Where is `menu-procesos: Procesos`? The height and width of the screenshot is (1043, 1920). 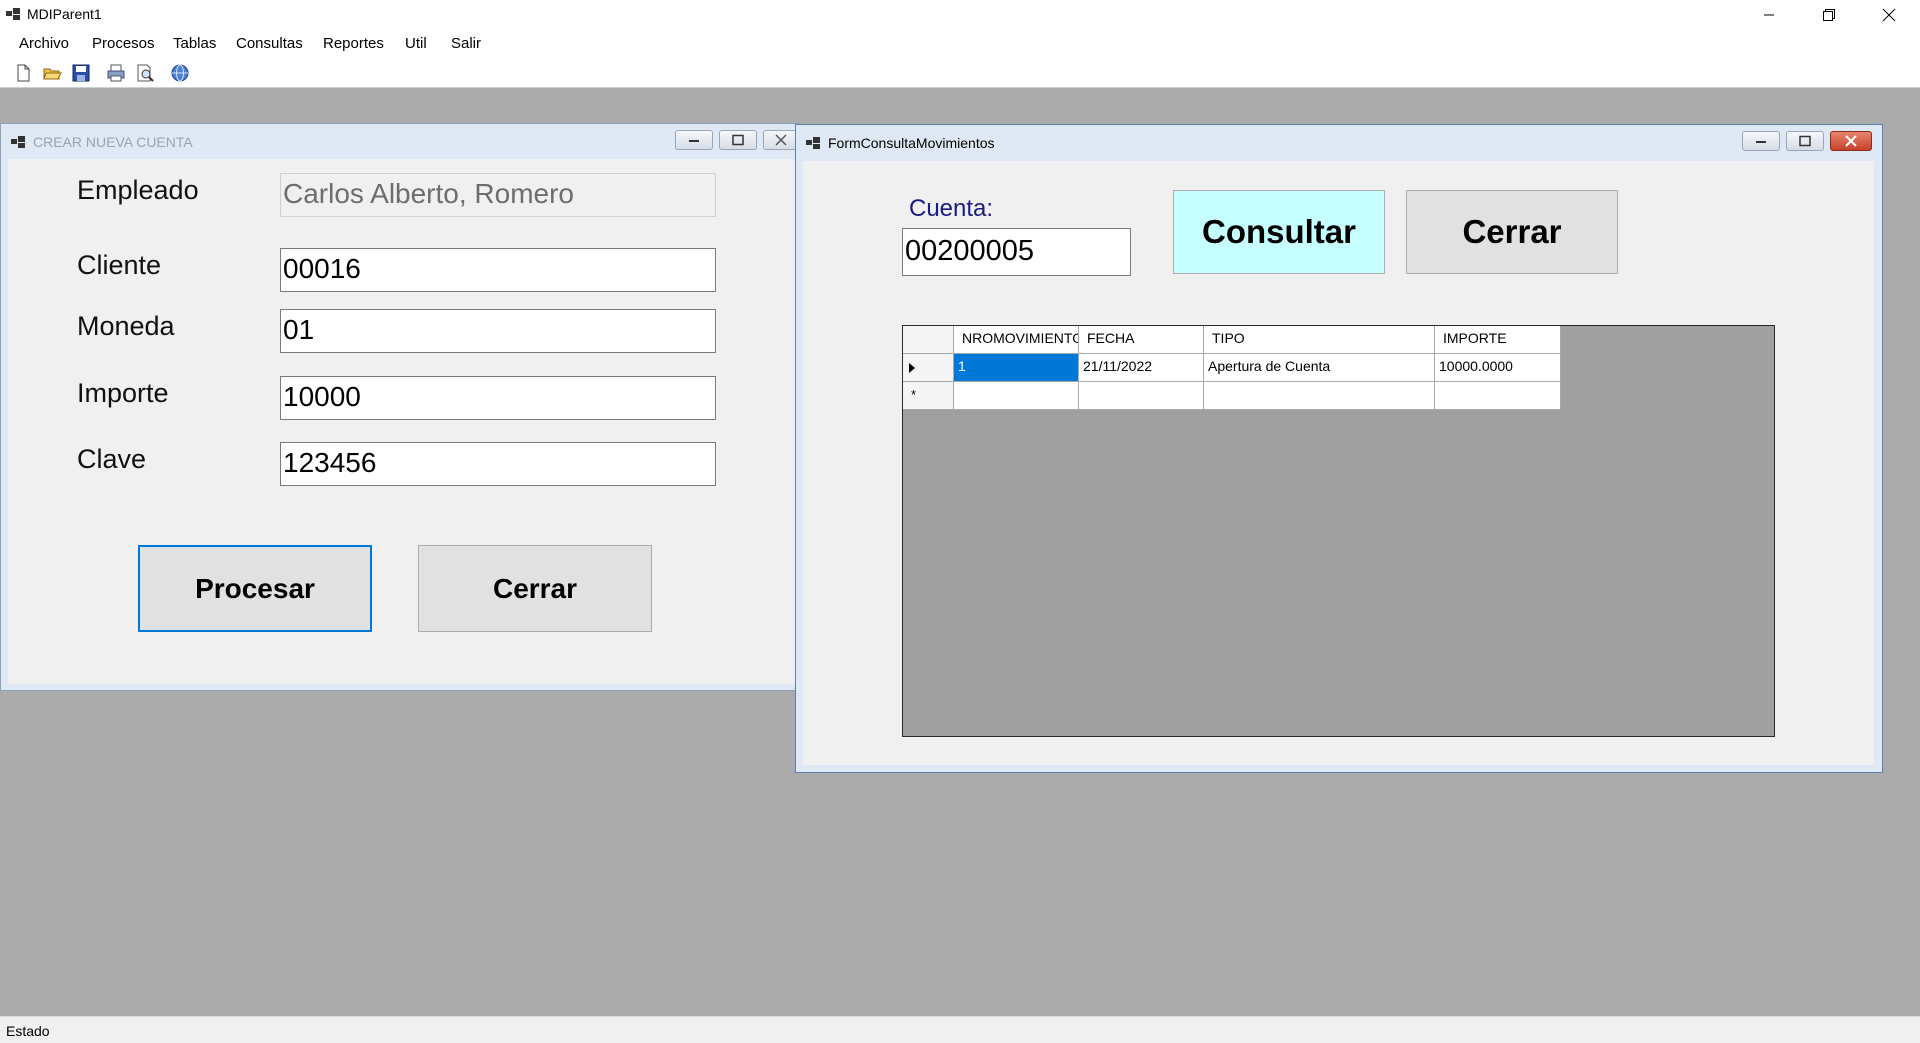 menu-procesos: Procesos is located at coordinates (123, 43).